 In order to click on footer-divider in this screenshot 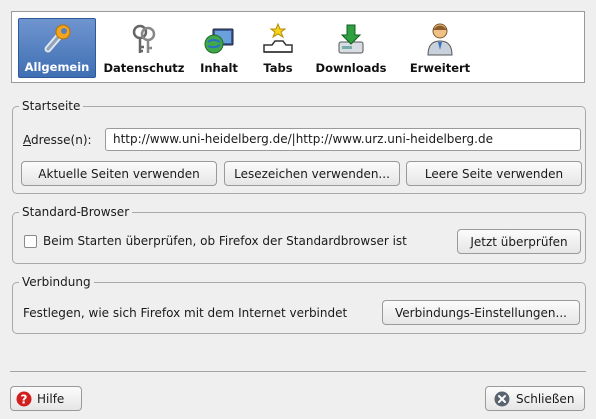, I will do `click(298, 371)`.